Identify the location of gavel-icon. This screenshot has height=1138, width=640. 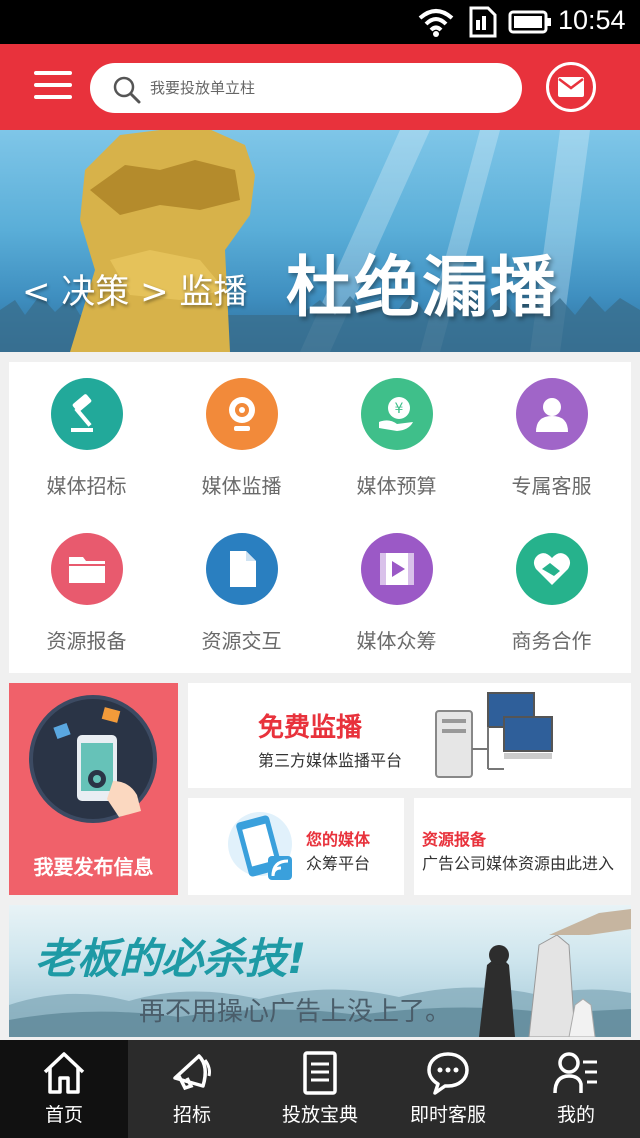
(82, 413).